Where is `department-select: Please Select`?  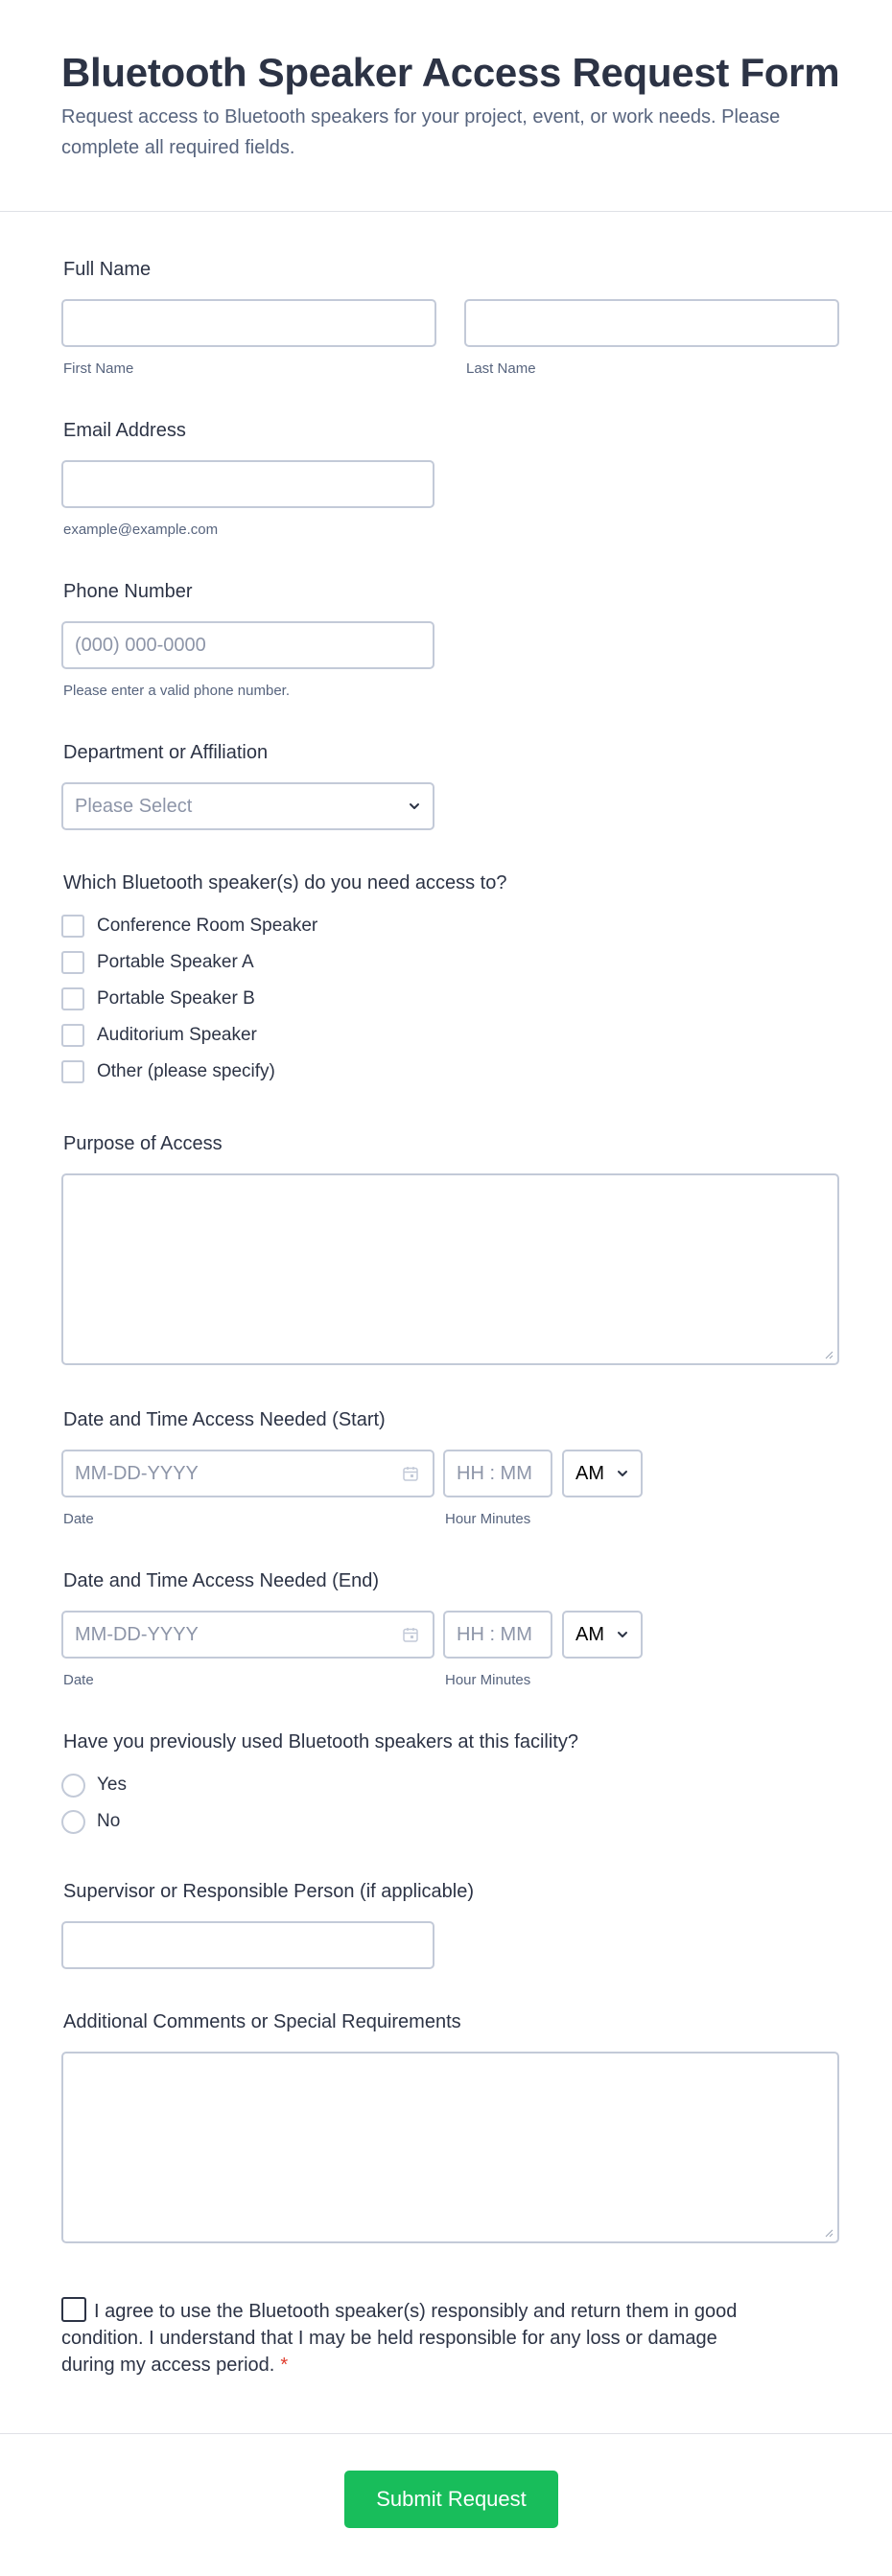
department-select: Please Select is located at coordinates (247, 806).